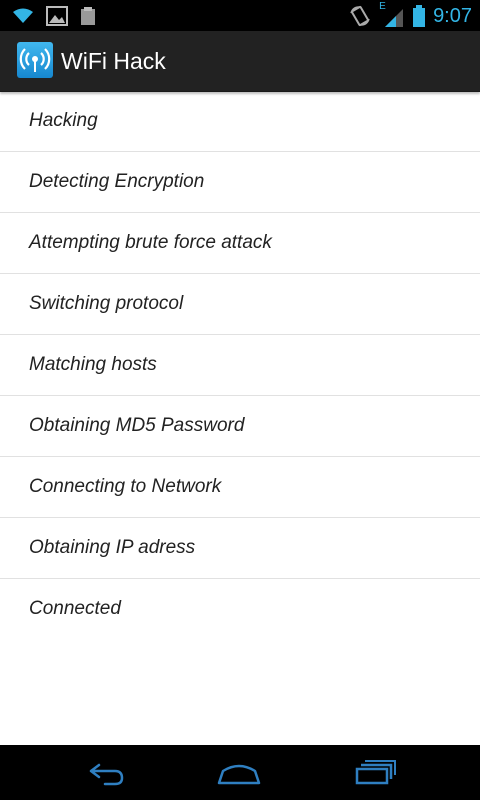  I want to click on recent-apps-button, so click(375, 773).